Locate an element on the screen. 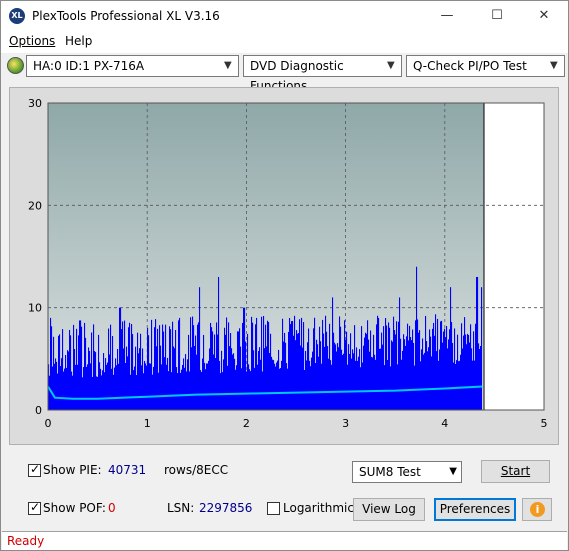 This screenshot has width=569, height=551. info-button: i is located at coordinates (537, 509).